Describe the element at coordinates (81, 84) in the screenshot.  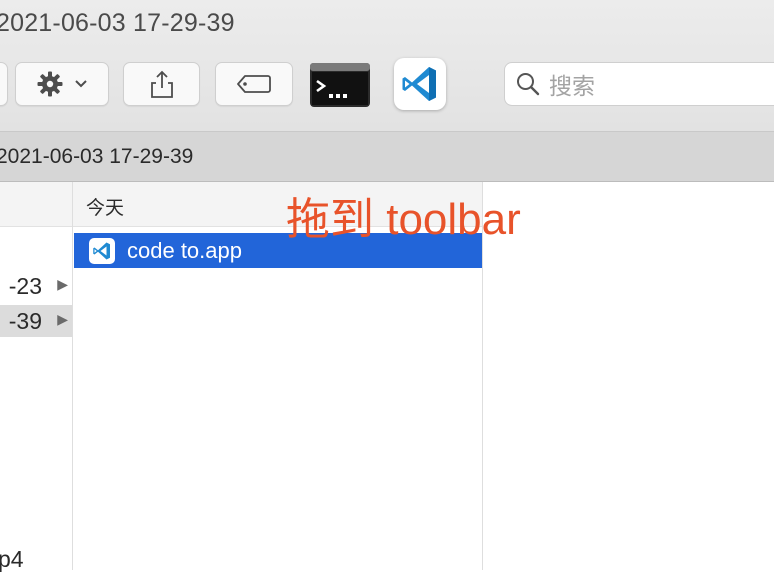
I see `chevron-down-icon` at that location.